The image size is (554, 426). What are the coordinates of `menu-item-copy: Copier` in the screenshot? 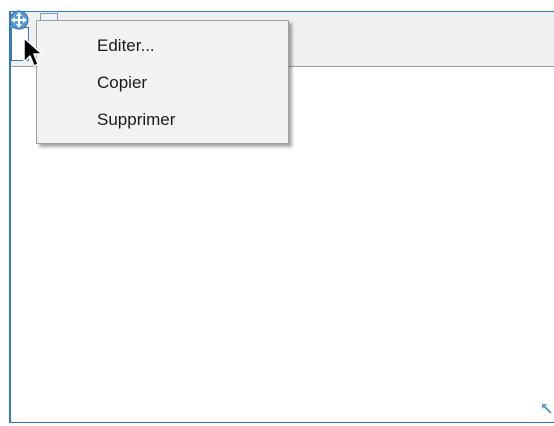 It's located at (162, 86).